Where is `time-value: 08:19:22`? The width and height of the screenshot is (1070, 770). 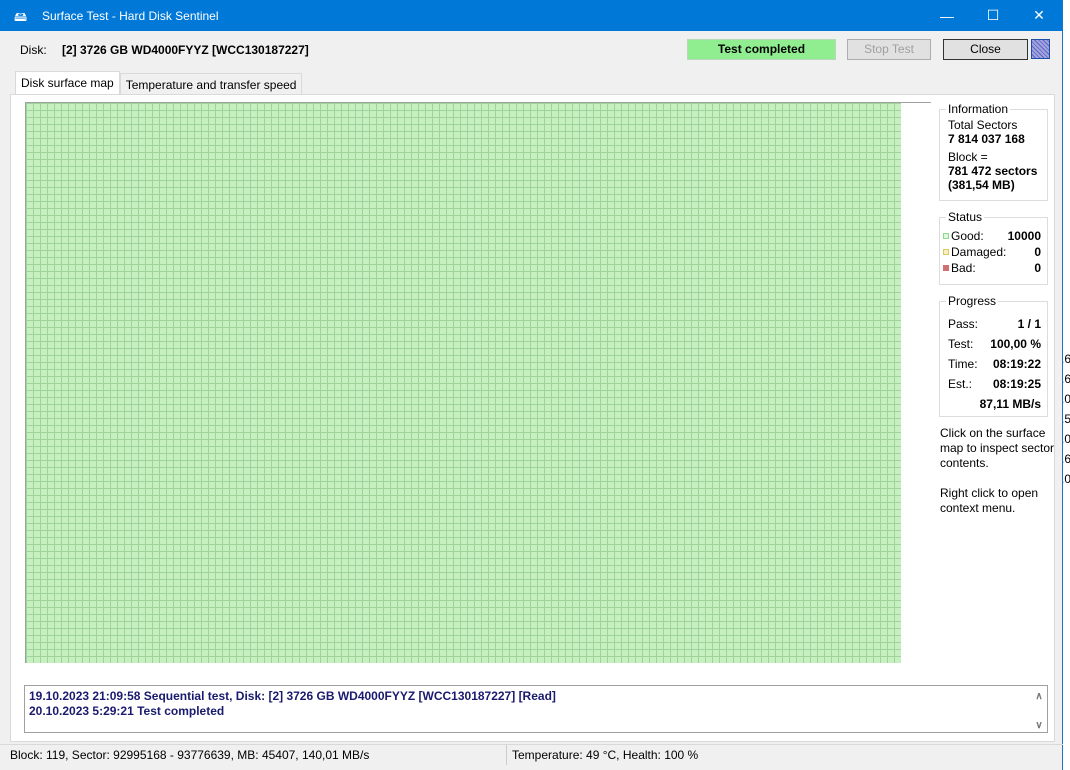 time-value: 08:19:22 is located at coordinates (1016, 364).